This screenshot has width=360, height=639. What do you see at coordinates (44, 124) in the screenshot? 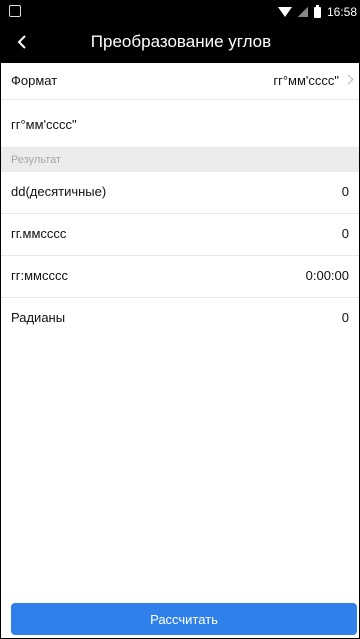
I see `angle-input-value: гг°мм'сссс"` at bounding box center [44, 124].